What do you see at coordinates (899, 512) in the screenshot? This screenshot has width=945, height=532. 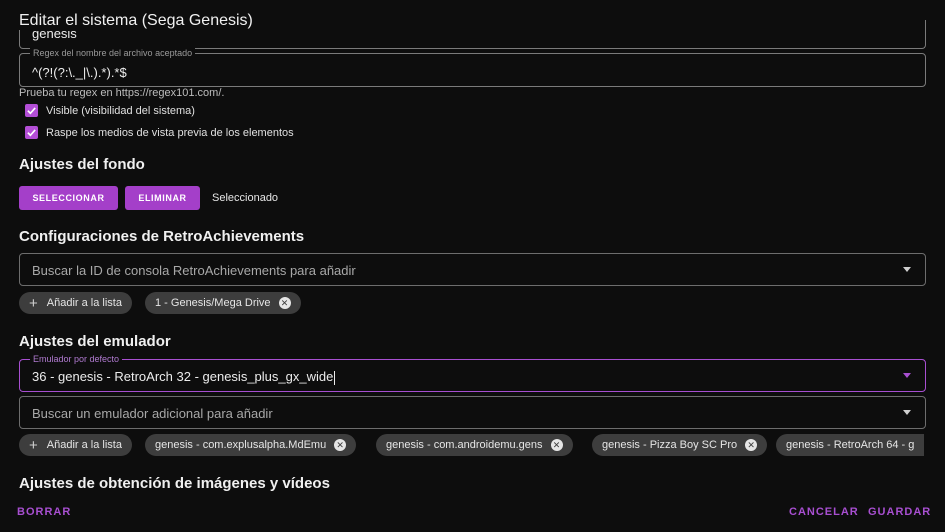 I see `save-button: GUARDAR` at bounding box center [899, 512].